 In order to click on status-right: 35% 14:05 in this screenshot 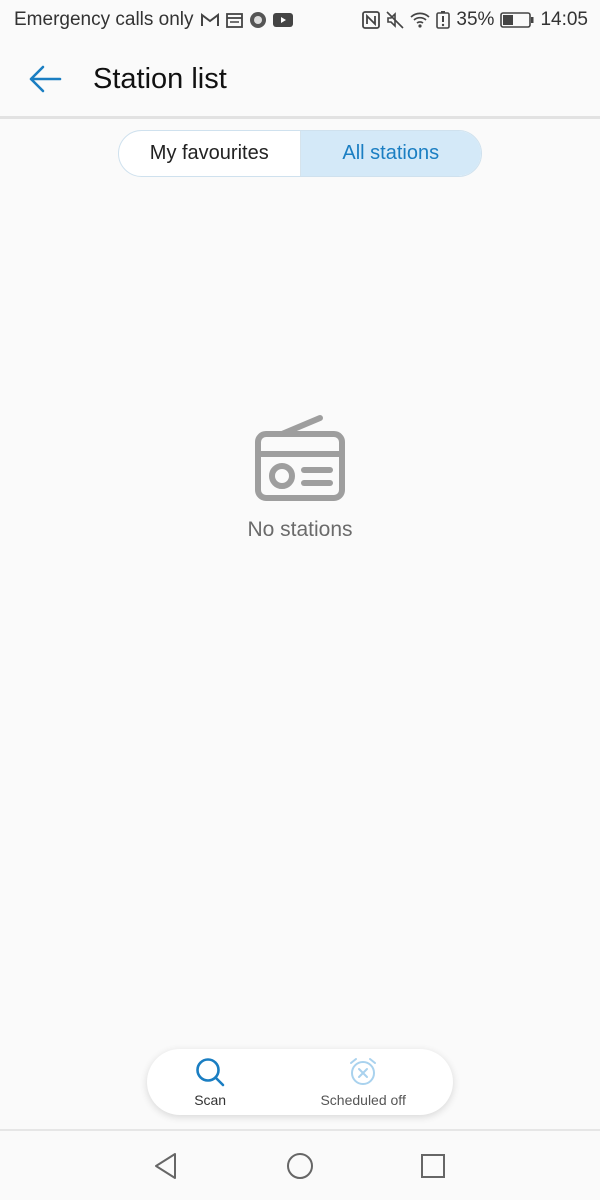, I will do `click(475, 20)`.